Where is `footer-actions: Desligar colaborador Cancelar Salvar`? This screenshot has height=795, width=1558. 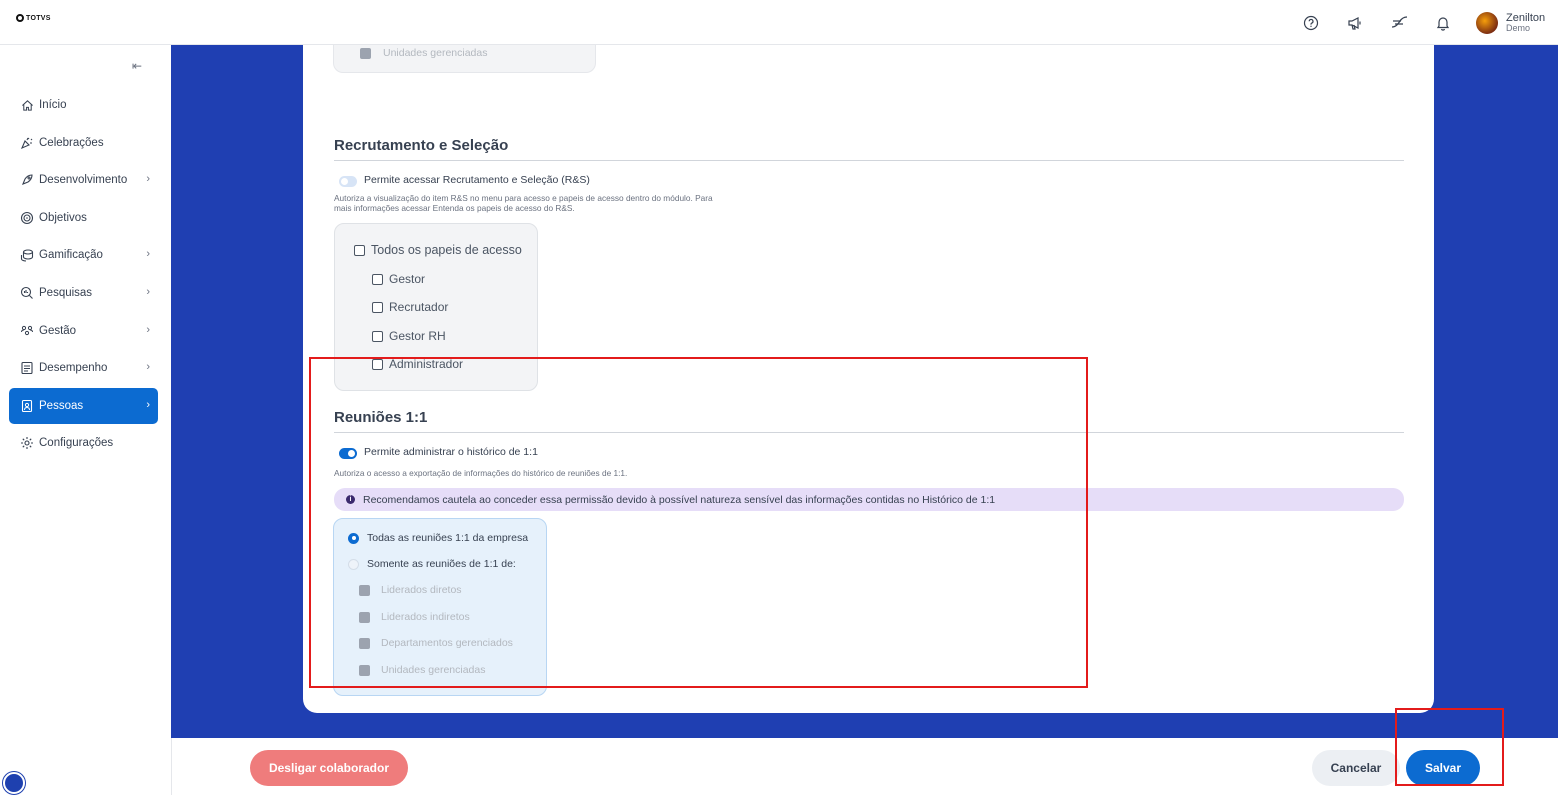 footer-actions: Desligar colaborador Cancelar Salvar is located at coordinates (864, 766).